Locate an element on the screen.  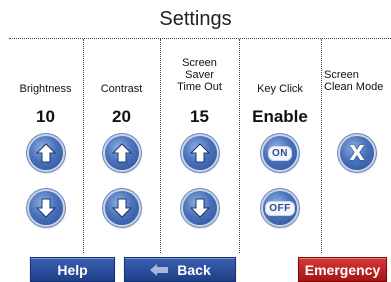
back-button: Back is located at coordinates (180, 269).